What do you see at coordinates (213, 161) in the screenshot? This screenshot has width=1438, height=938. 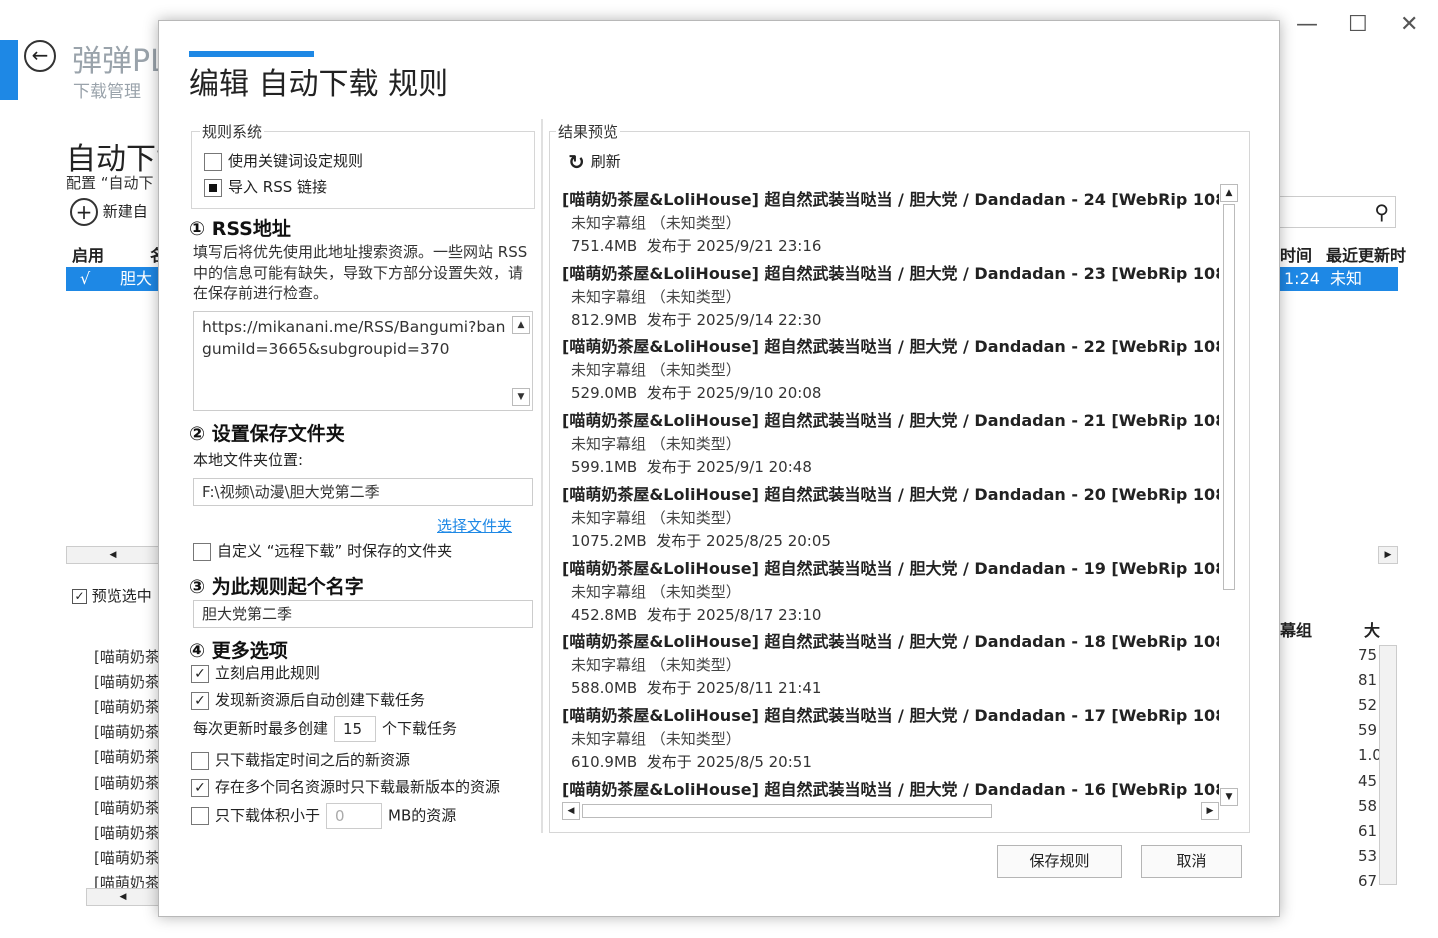 I see `keyword-checkbox` at bounding box center [213, 161].